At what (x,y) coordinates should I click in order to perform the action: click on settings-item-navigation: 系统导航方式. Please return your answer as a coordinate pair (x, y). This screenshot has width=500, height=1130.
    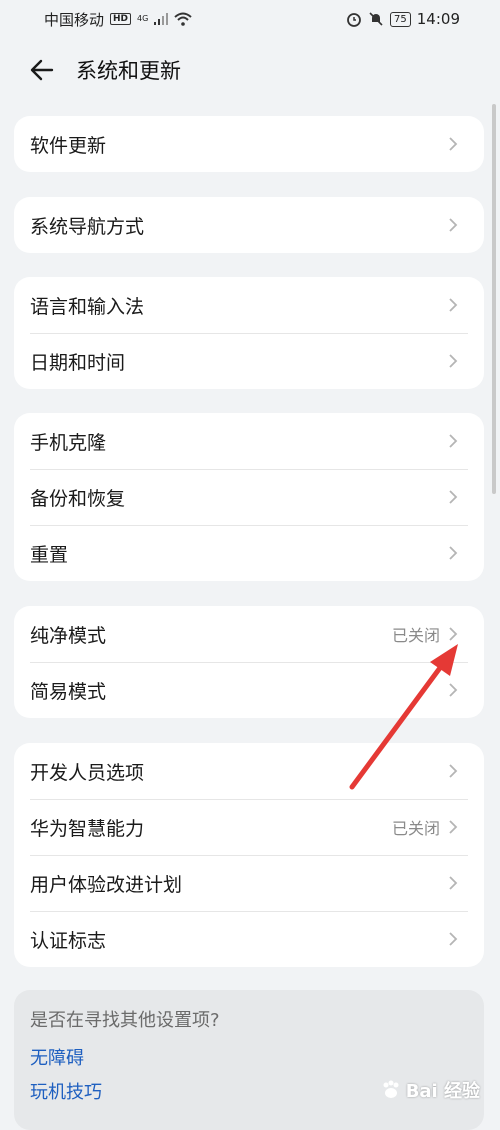
    Looking at the image, I should click on (249, 225).